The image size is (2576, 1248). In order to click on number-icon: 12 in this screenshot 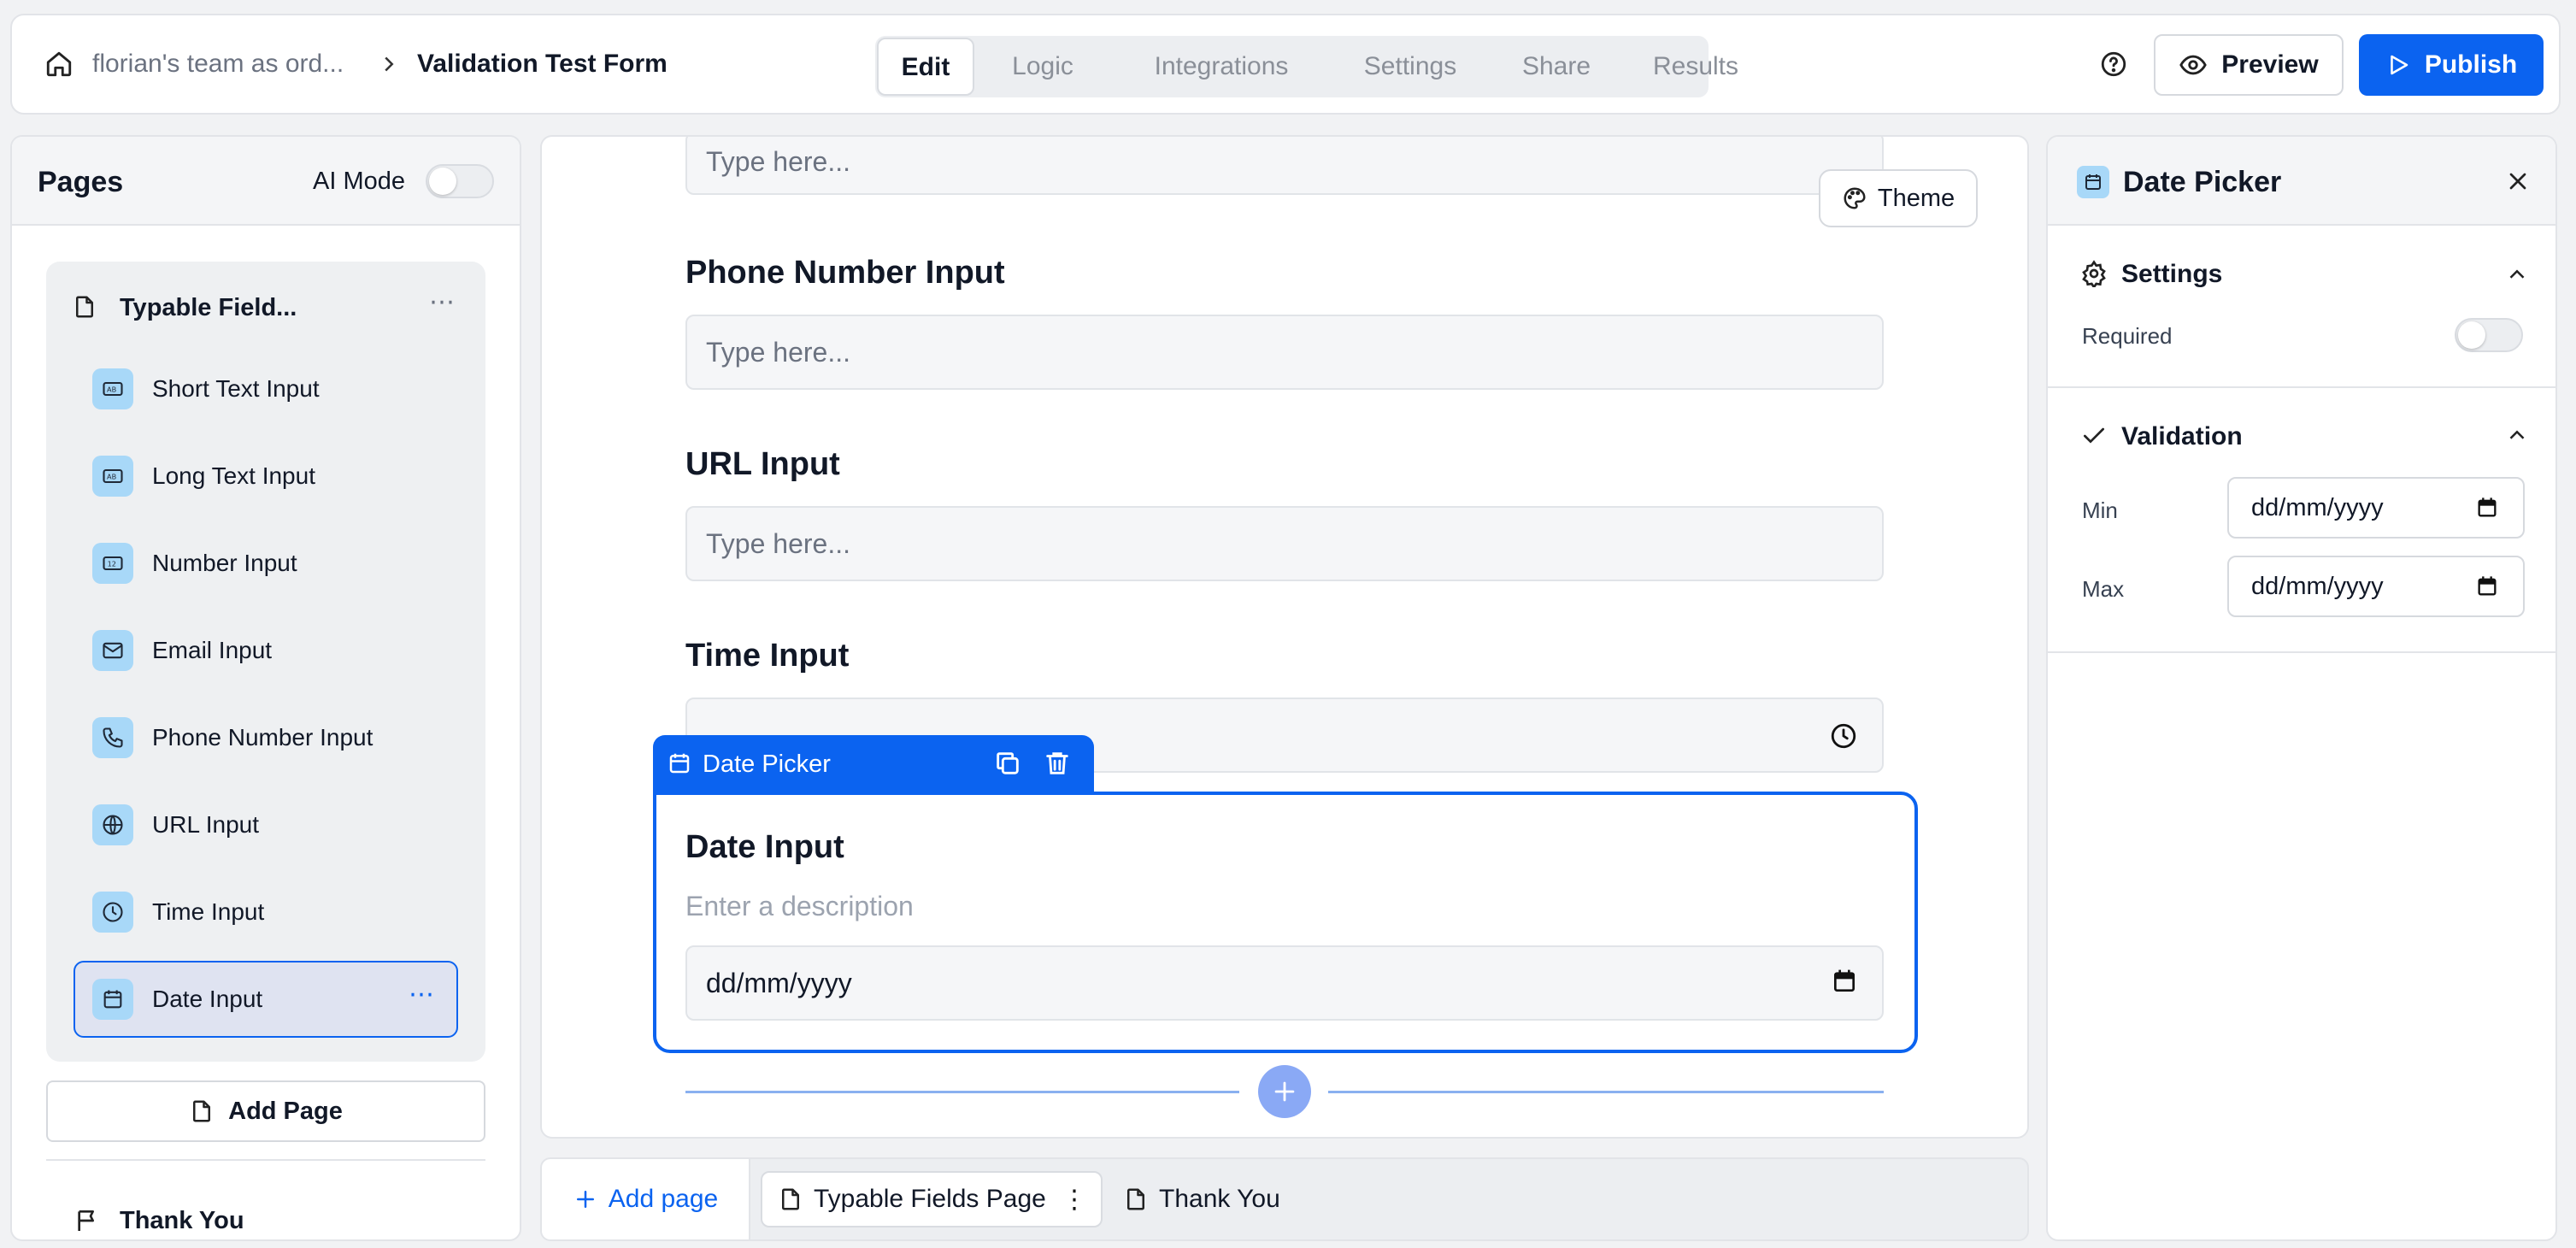, I will do `click(112, 564)`.